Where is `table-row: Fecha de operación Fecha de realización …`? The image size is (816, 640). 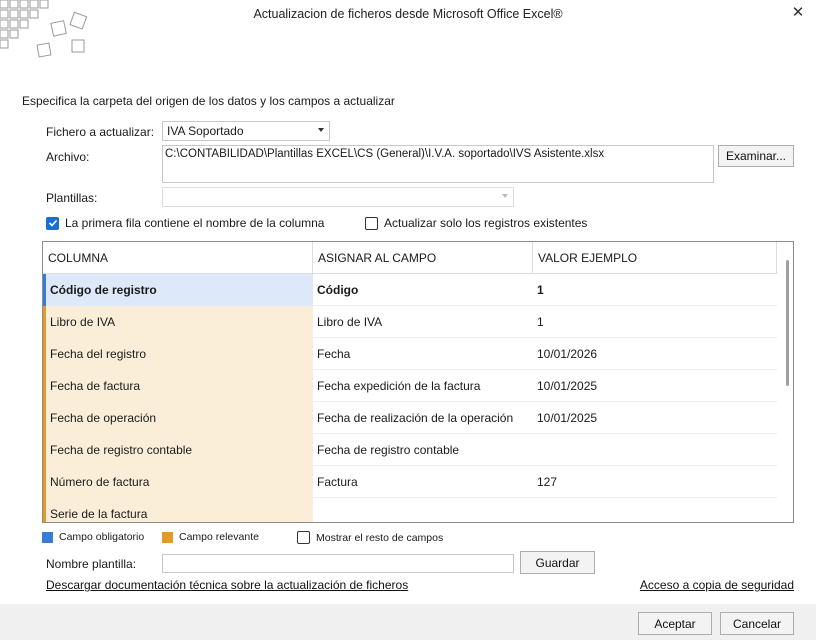 table-row: Fecha de operación Fecha de realización … is located at coordinates (410, 418).